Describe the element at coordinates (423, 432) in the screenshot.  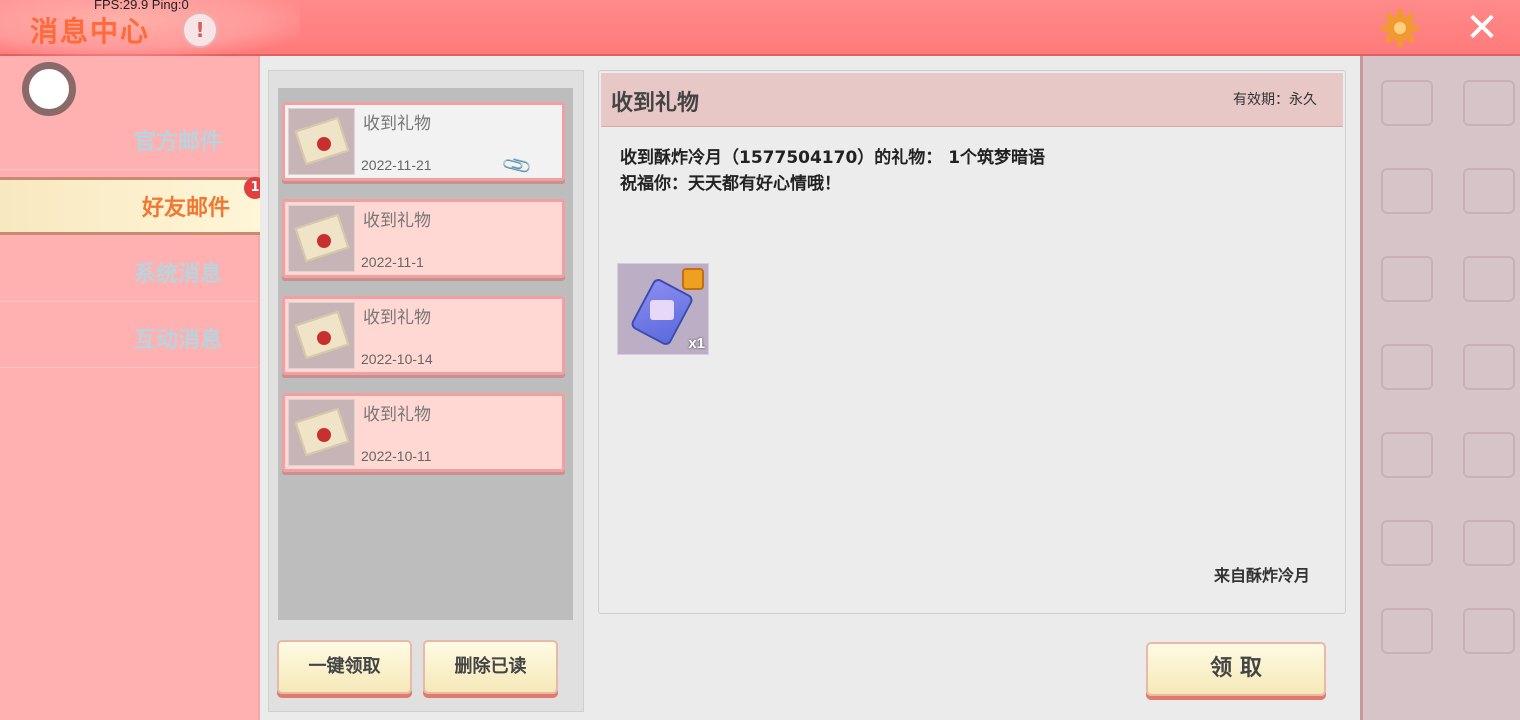
I see `mail-list-item: 收到礼物 2022-10-11` at that location.